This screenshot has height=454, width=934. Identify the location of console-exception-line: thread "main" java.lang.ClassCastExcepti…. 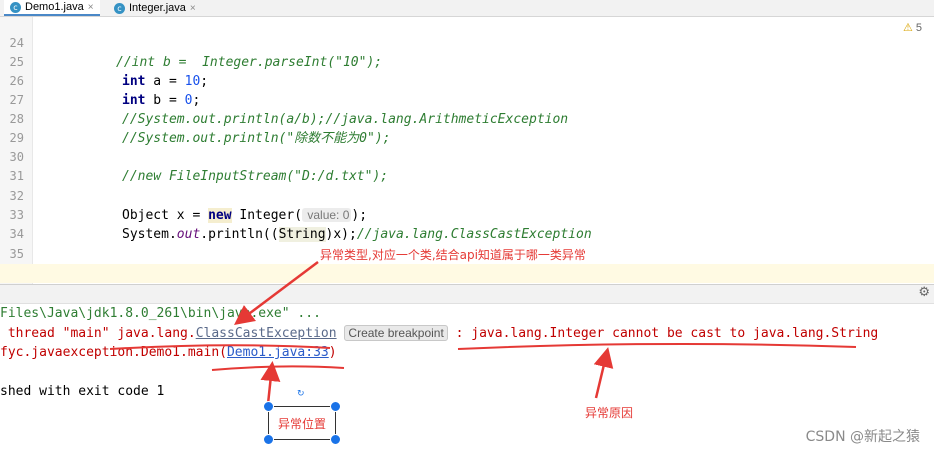
(439, 333).